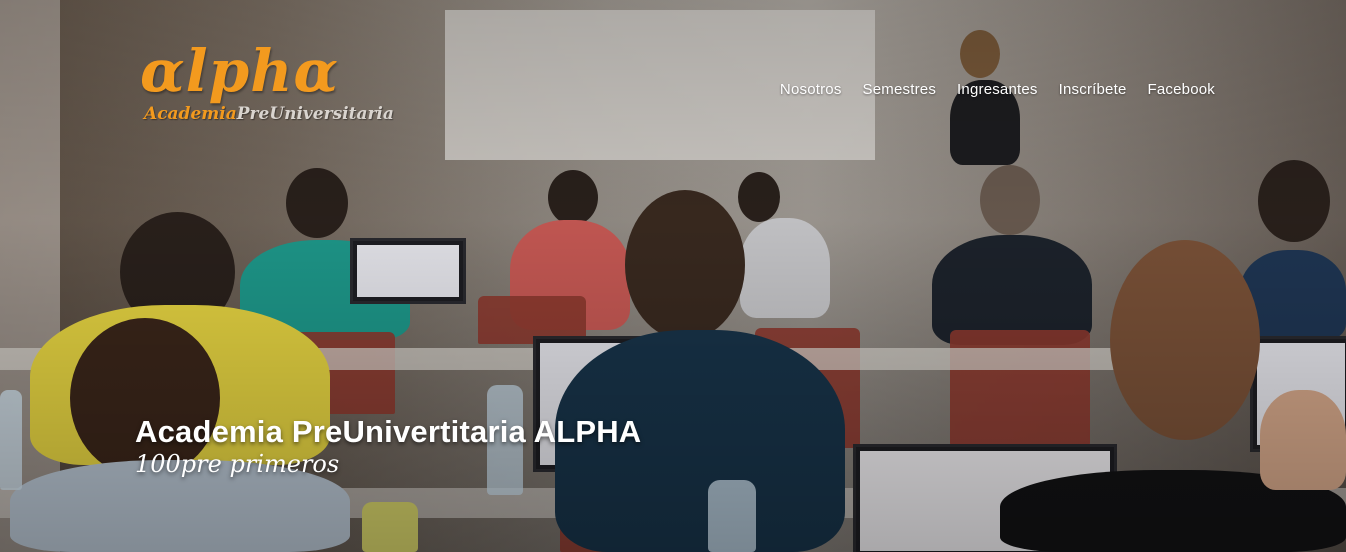  Describe the element at coordinates (315, 114) in the screenshot. I see `logo-subtitle-part2: PreUniversitaria` at that location.